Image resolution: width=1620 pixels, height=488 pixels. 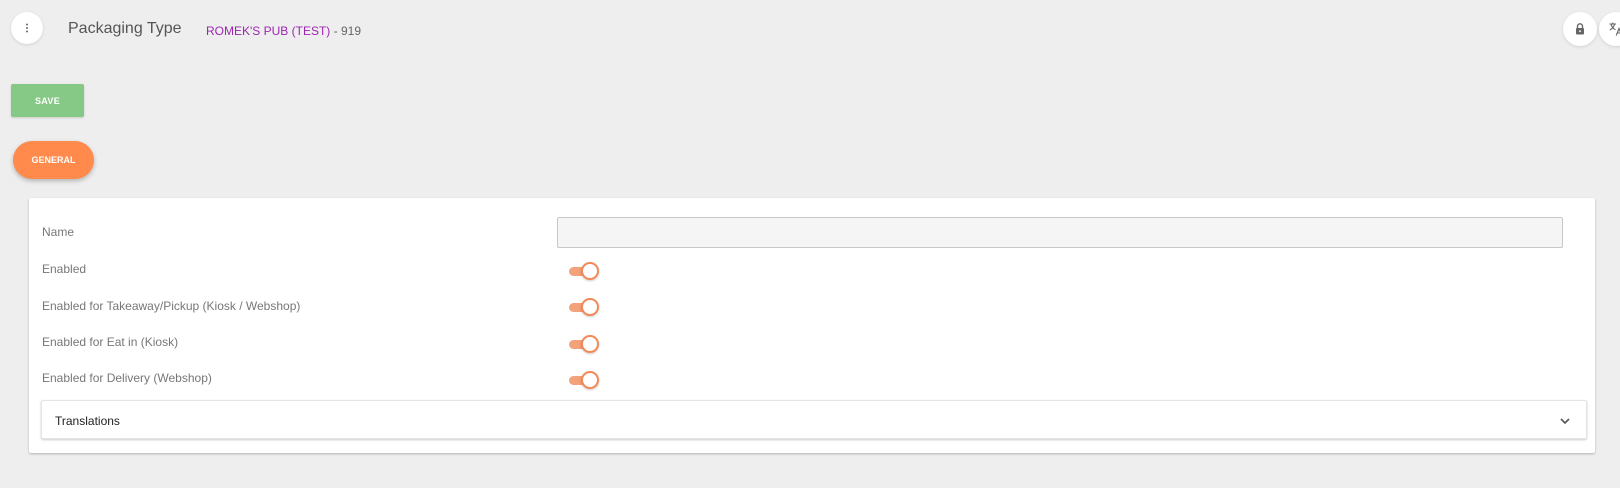 I want to click on organization-label: ROMEK'S PUB (TEST) - 919, so click(x=283, y=31).